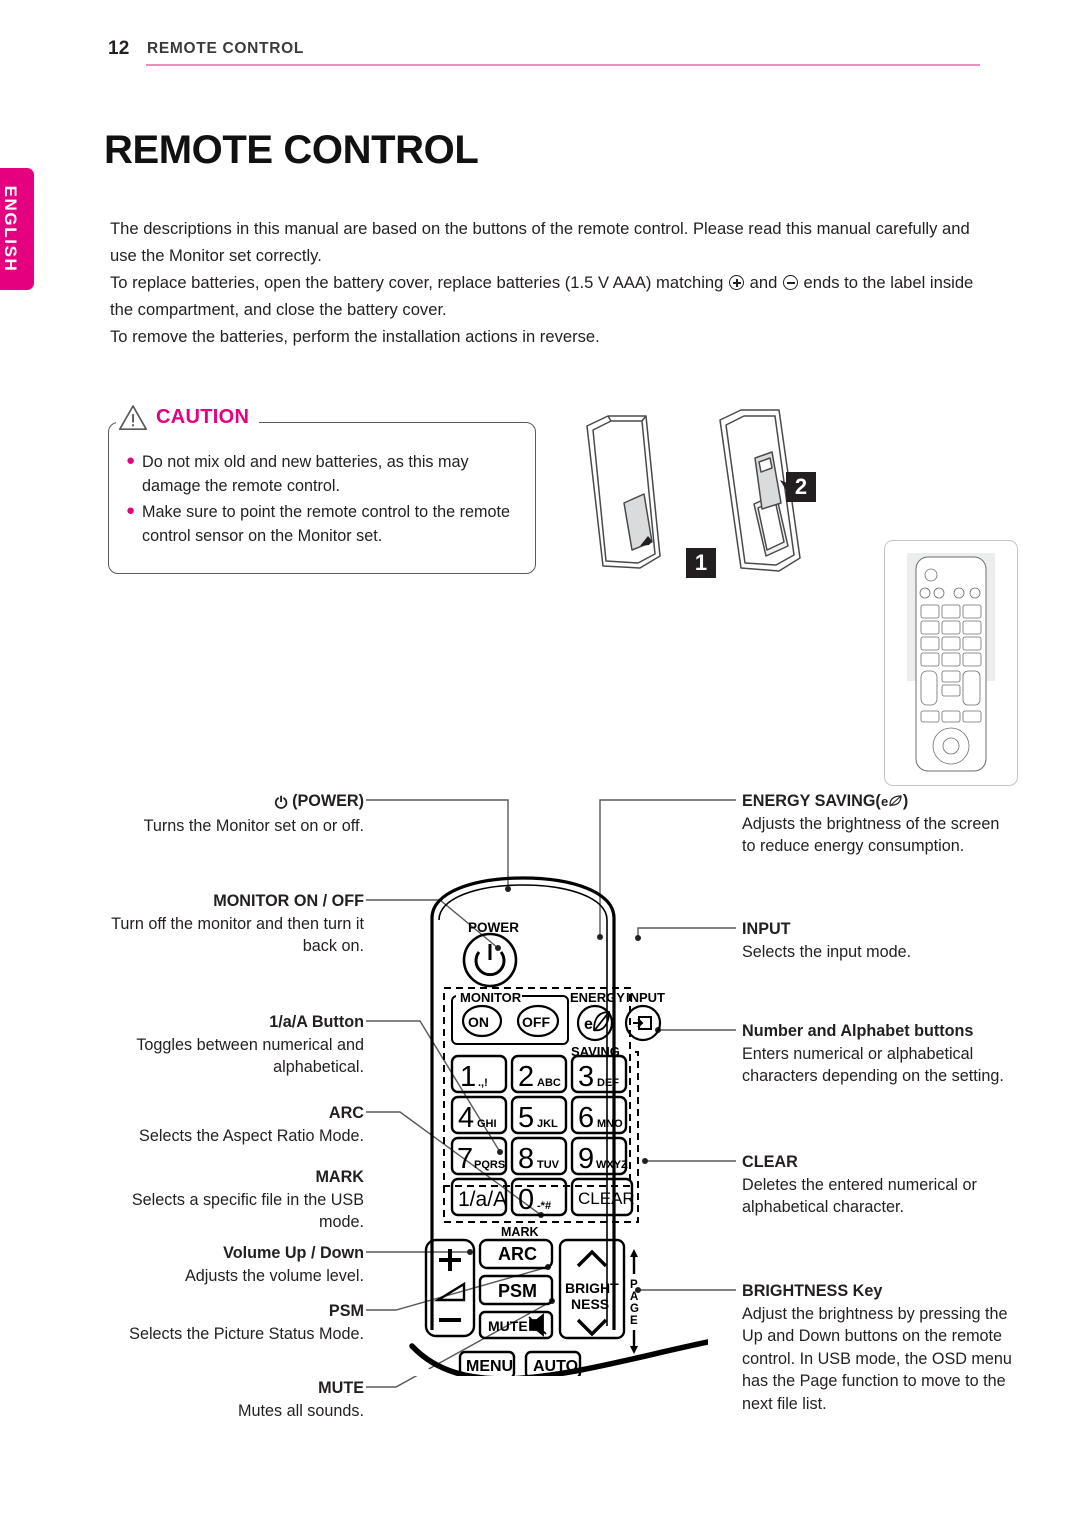 The width and height of the screenshot is (1080, 1524). I want to click on svg-text: 6, so click(586, 1118).